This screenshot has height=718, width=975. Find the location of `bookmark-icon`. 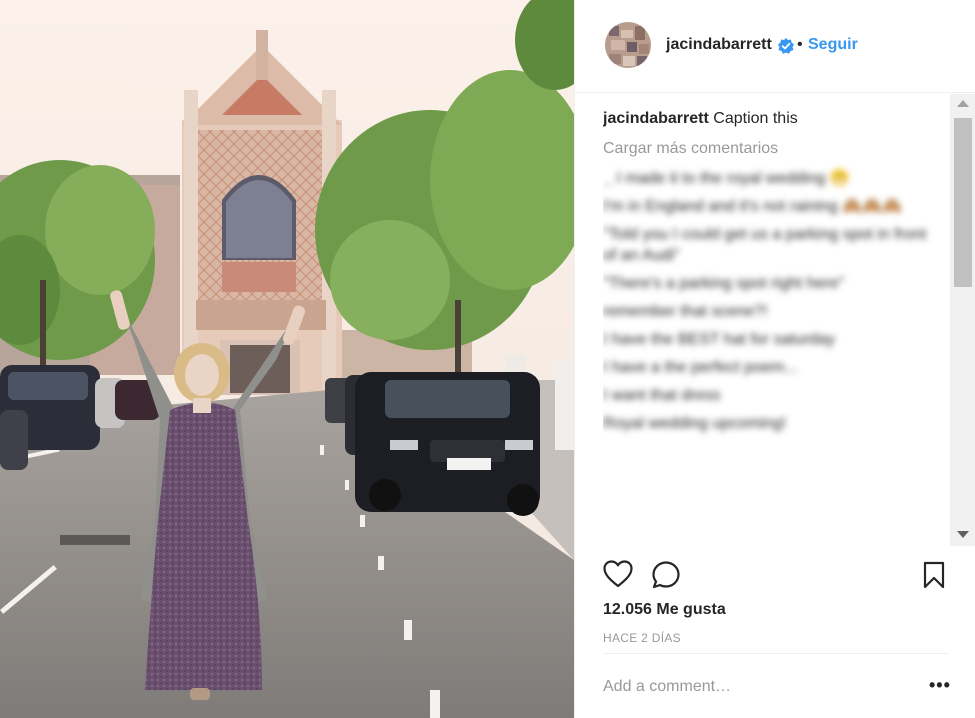

bookmark-icon is located at coordinates (934, 577).